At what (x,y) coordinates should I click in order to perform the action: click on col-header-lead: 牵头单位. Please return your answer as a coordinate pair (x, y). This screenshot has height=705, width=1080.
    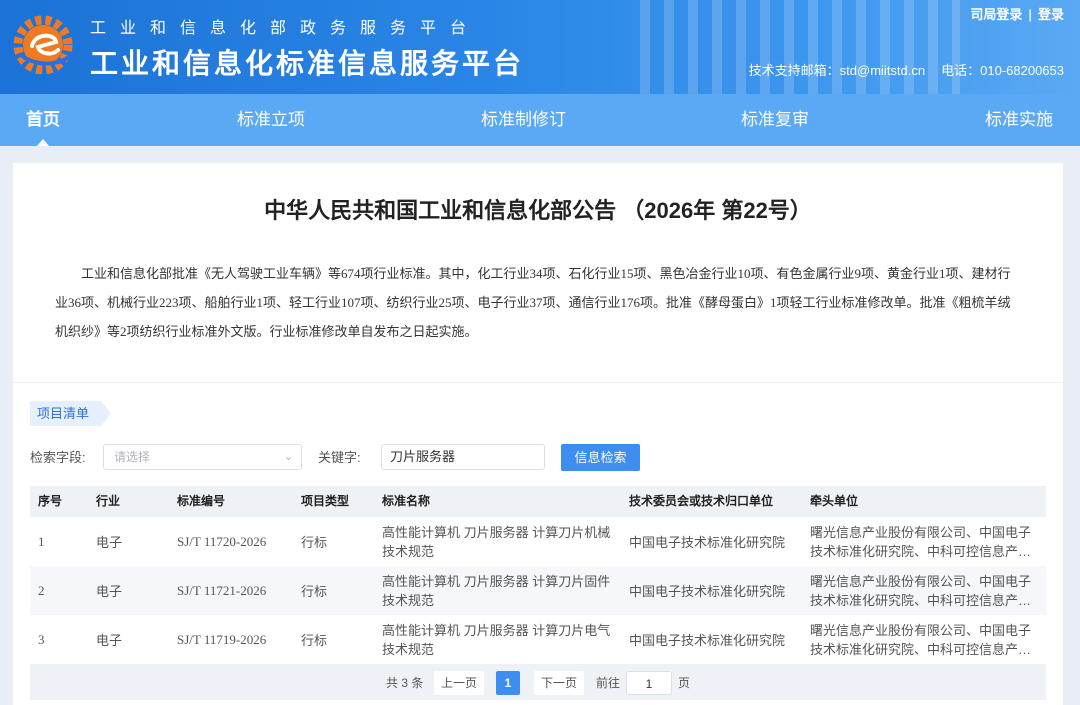
    Looking at the image, I should click on (834, 501).